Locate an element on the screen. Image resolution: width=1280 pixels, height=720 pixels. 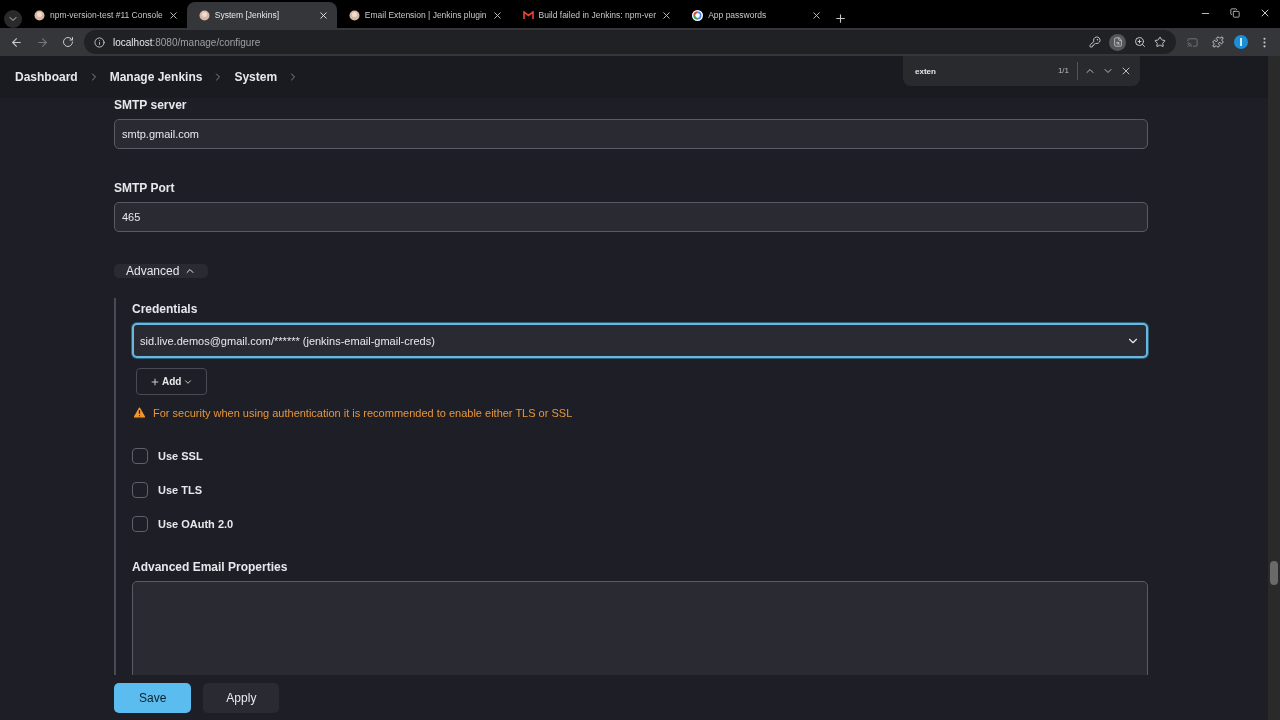
checkbox-label: Use OAuth 2.0 is located at coordinates (196, 524).